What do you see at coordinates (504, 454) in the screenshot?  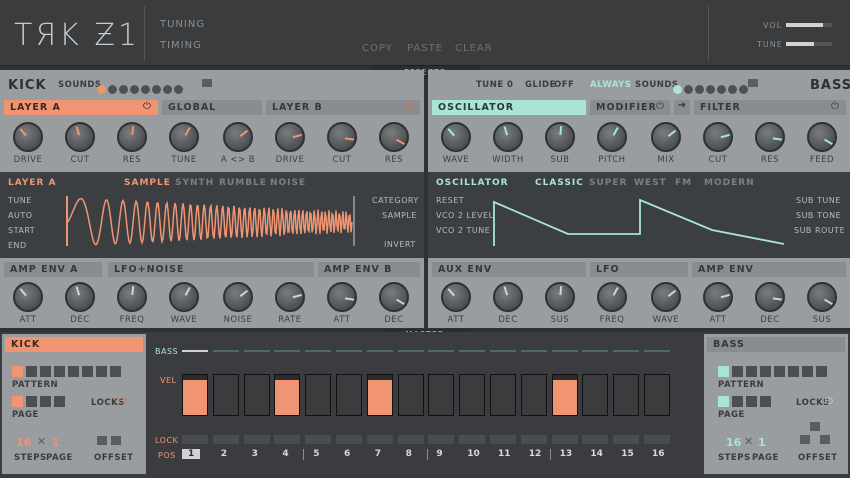 I see `pos-label-11: 11` at bounding box center [504, 454].